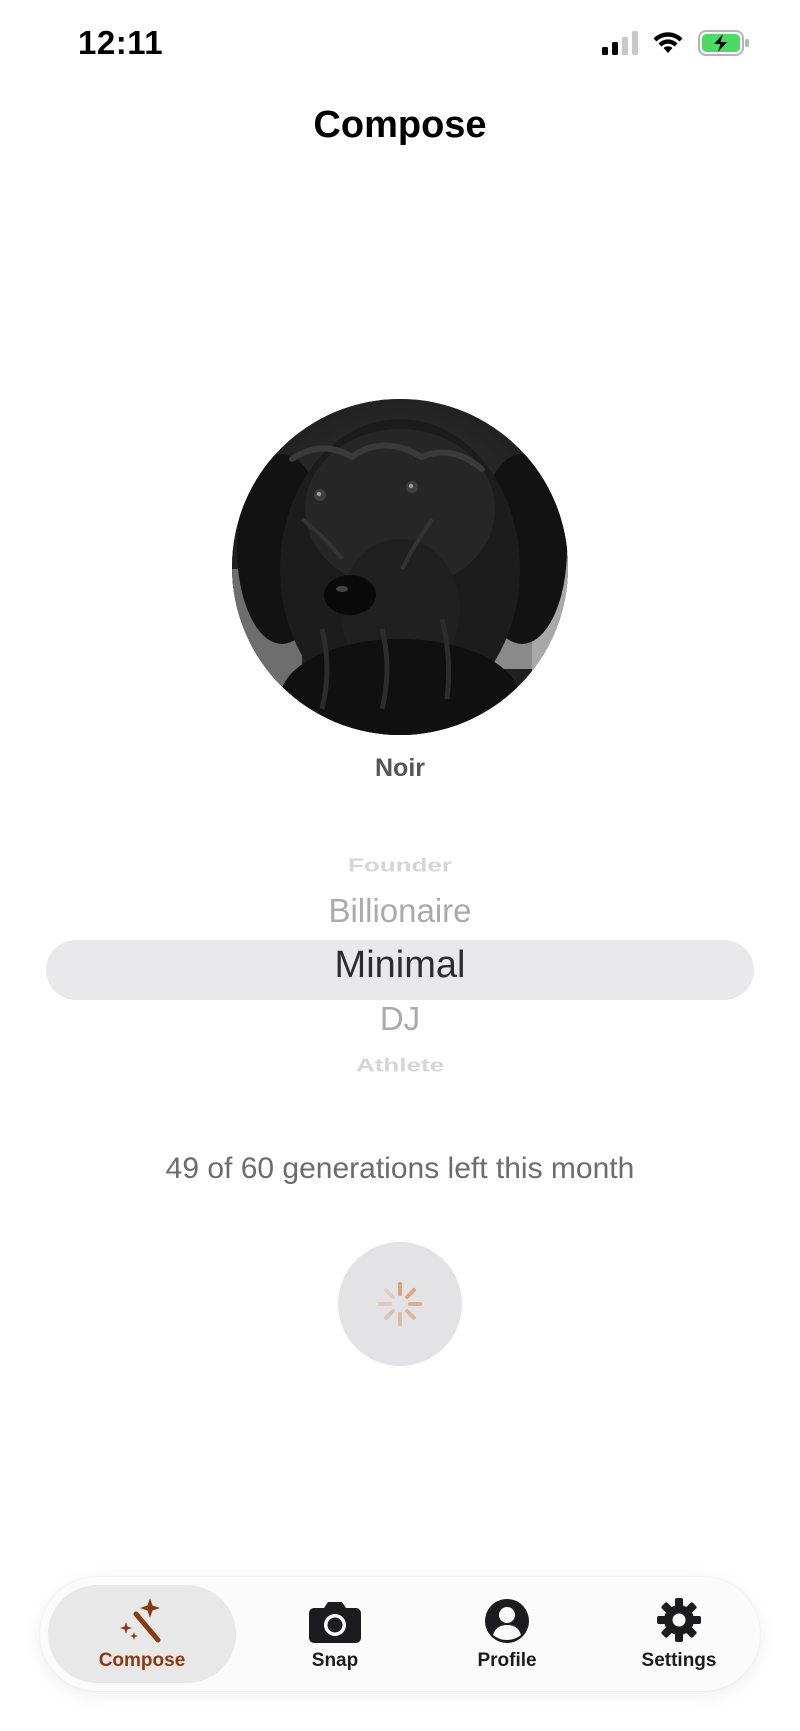  Describe the element at coordinates (620, 45) in the screenshot. I see `cellular-signal-icon` at that location.